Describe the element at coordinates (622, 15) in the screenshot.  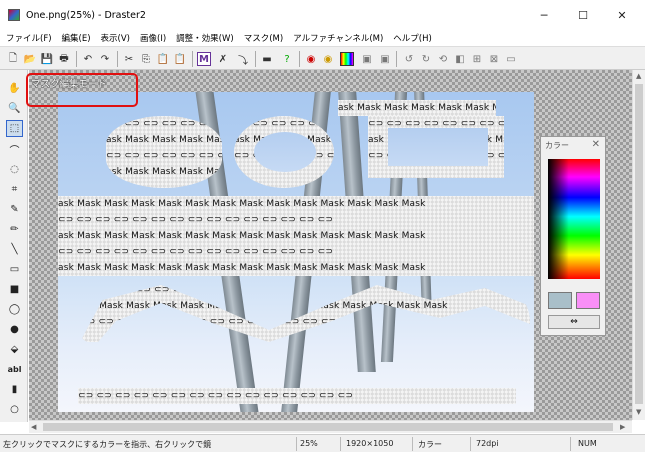
I see `close-button: ✕` at that location.